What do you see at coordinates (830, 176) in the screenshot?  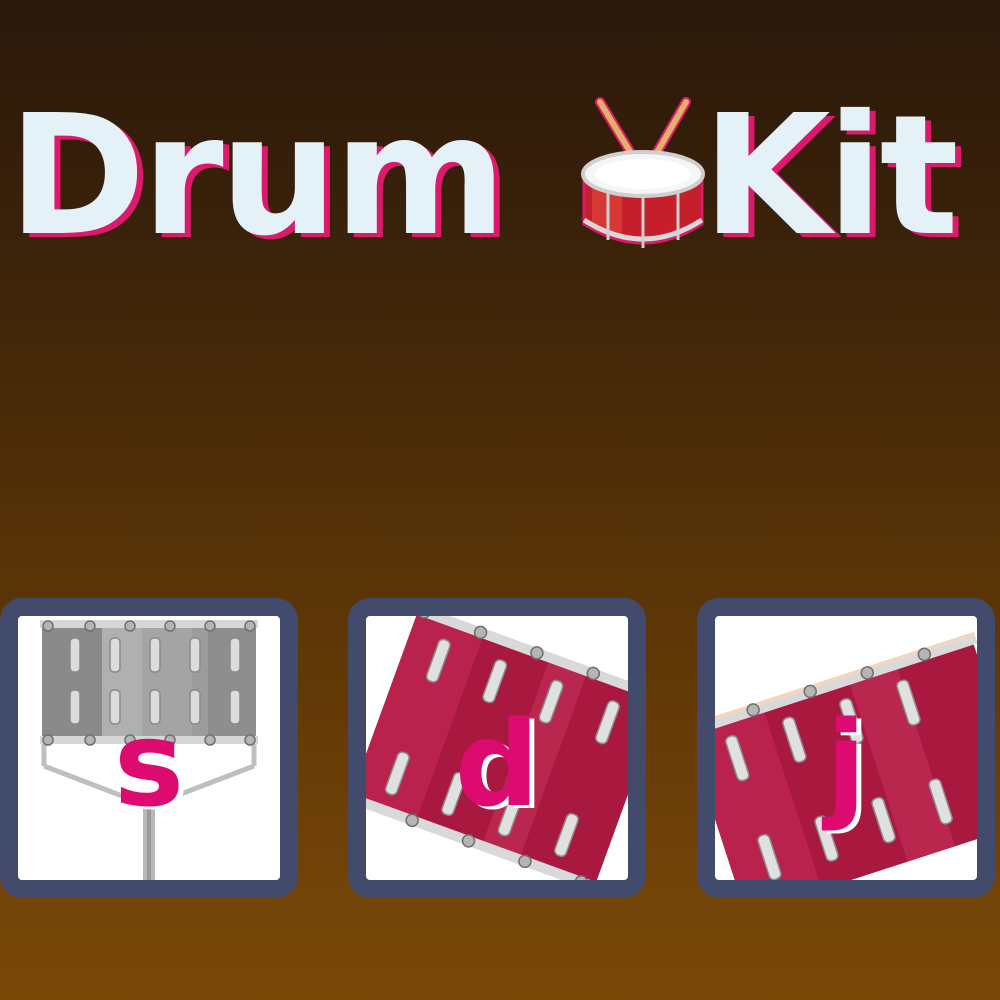 I see `title-kit-word: Kit` at bounding box center [830, 176].